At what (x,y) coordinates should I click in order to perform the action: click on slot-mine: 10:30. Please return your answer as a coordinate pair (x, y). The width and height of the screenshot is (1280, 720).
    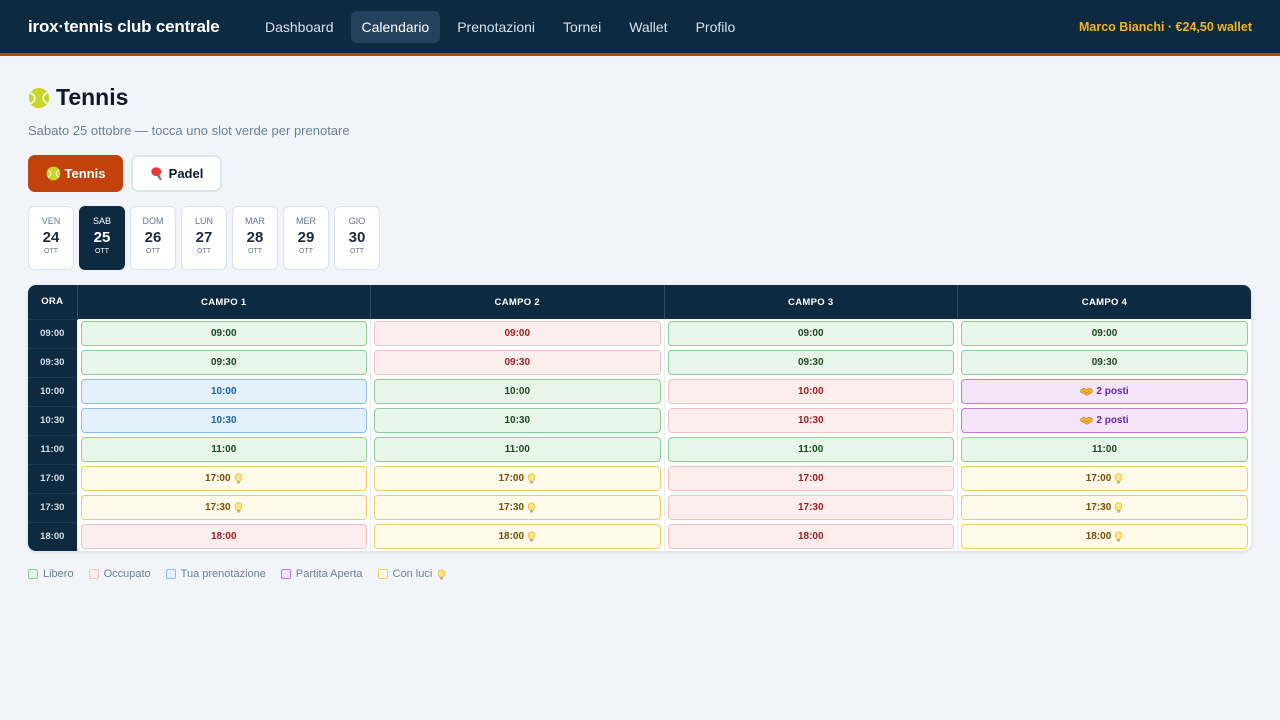
    Looking at the image, I should click on (223, 420).